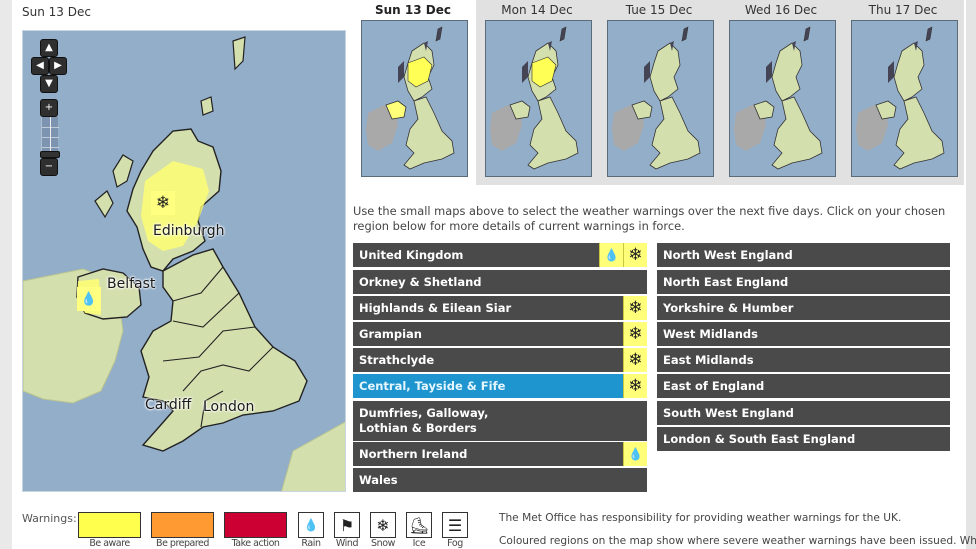 This screenshot has width=976, height=549. What do you see at coordinates (726, 282) in the screenshot?
I see `region-label: North East England` at bounding box center [726, 282].